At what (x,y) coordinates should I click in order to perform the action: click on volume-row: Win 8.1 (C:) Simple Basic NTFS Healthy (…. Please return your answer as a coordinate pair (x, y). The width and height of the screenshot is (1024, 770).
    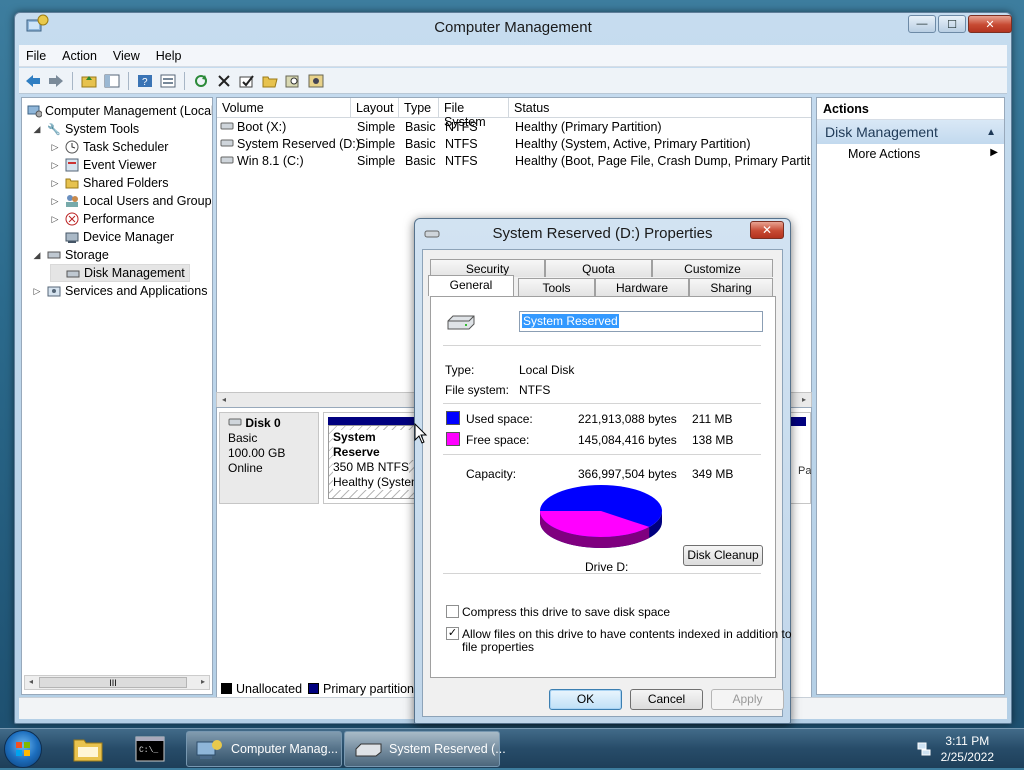
    Looking at the image, I should click on (514, 161).